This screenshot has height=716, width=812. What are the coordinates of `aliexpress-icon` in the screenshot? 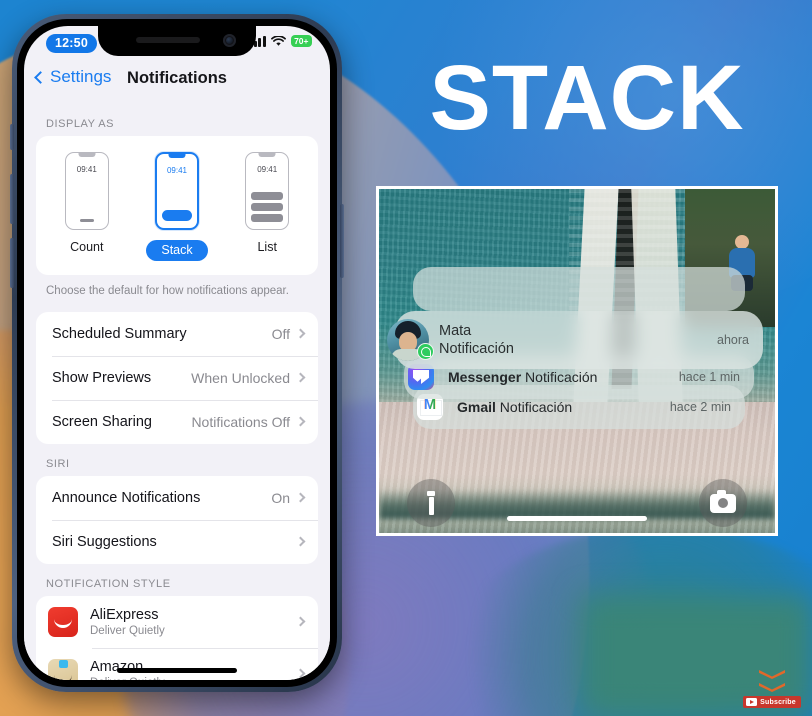 It's located at (63, 621).